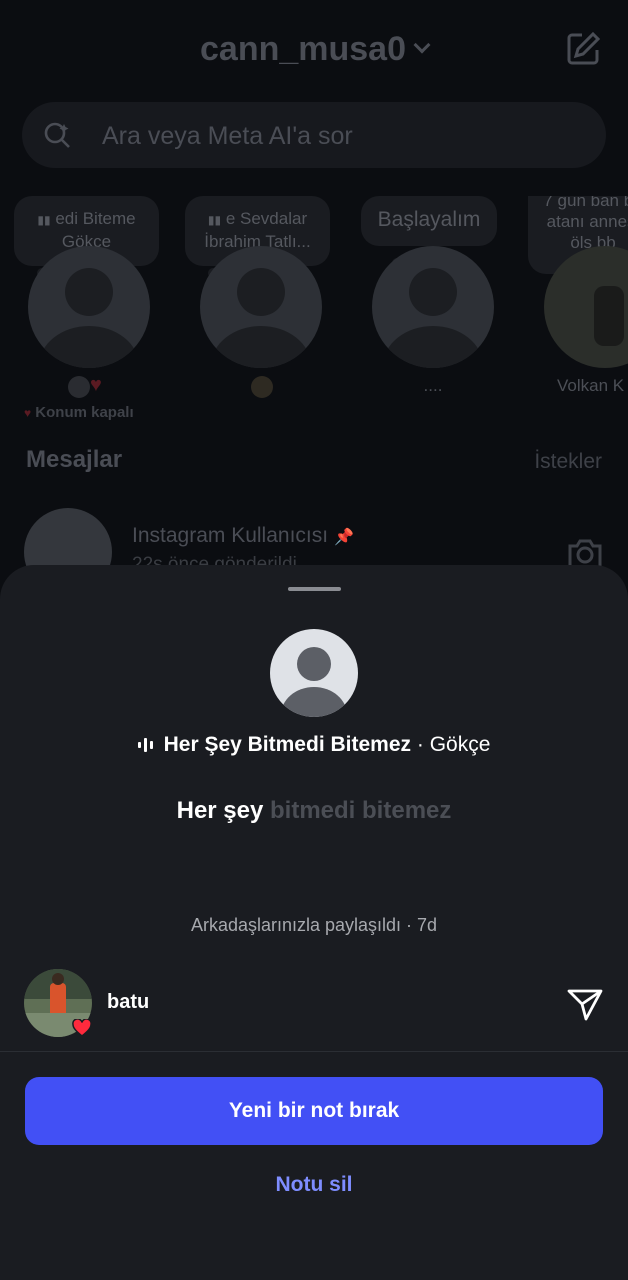 Image resolution: width=628 pixels, height=1280 pixels. Describe the element at coordinates (422, 45) in the screenshot. I see `chevron-down-icon` at that location.